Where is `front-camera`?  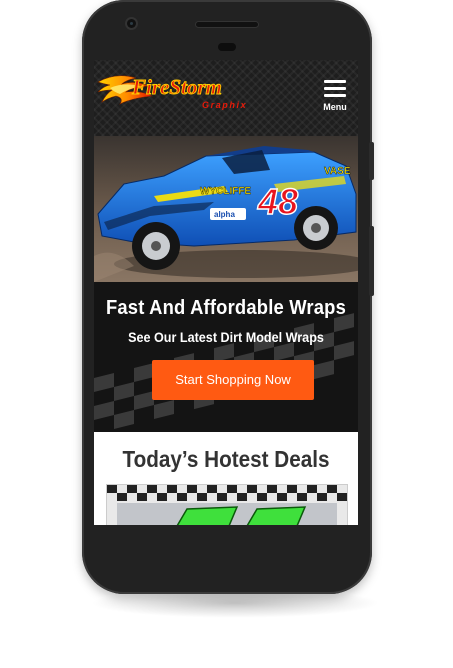 front-camera is located at coordinates (131, 23).